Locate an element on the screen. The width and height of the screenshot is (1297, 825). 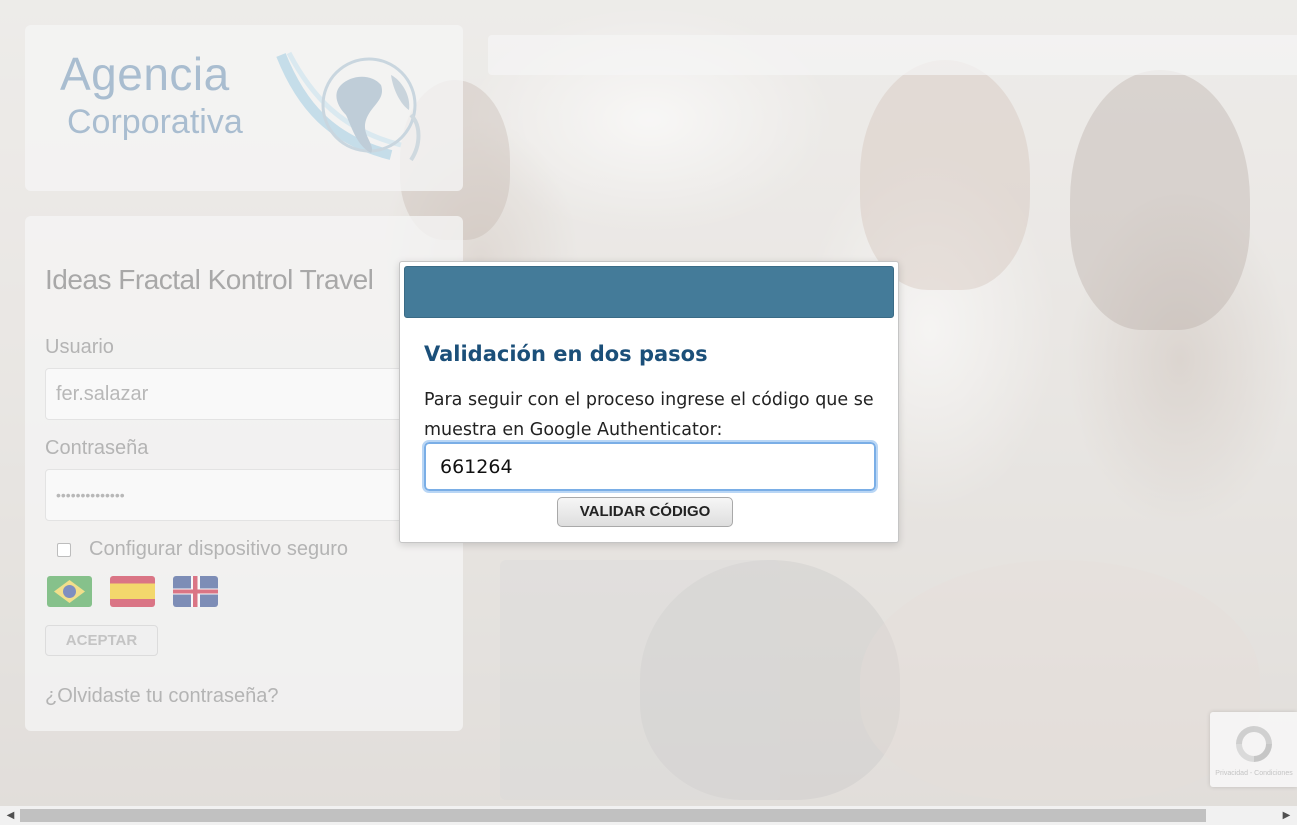
app-title: Ideas Fractal Kontrol Travel is located at coordinates (209, 279).